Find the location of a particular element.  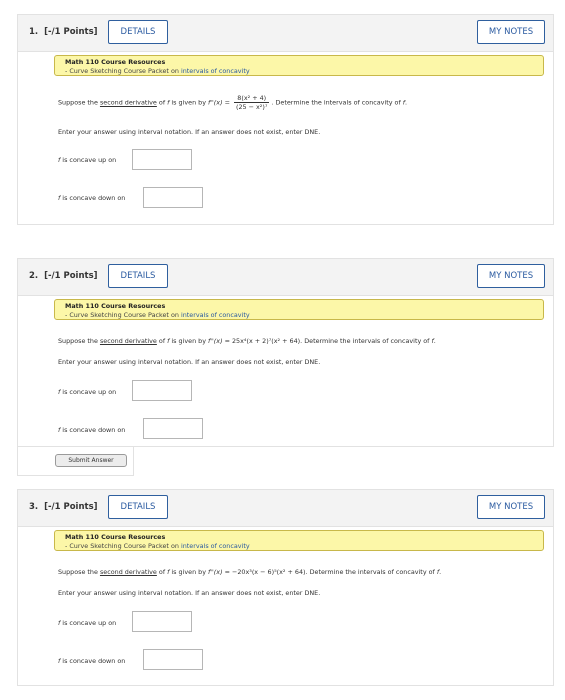

formula: −20x³(x − 6)⁵(x² + 64) is located at coordinates (268, 572).